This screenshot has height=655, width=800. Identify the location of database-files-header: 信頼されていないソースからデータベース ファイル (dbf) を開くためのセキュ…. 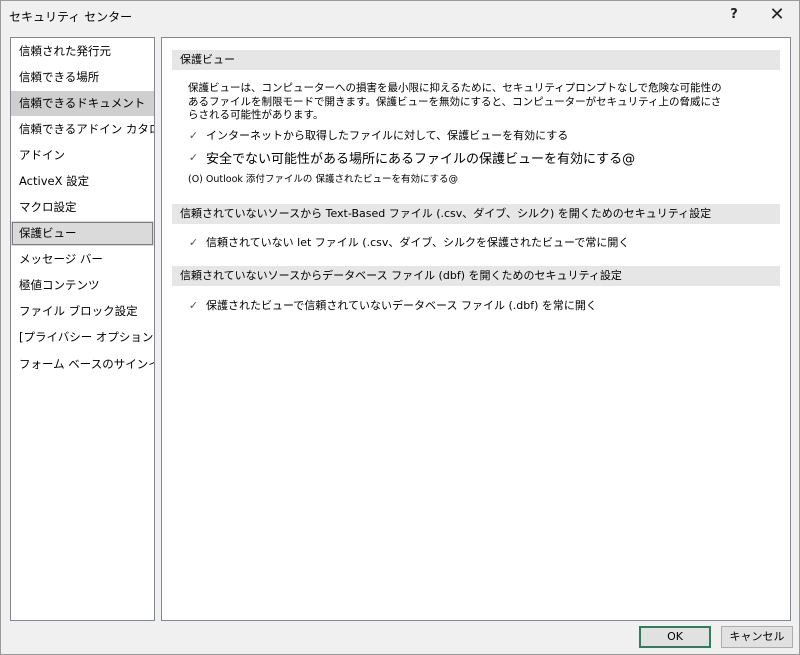
(476, 276).